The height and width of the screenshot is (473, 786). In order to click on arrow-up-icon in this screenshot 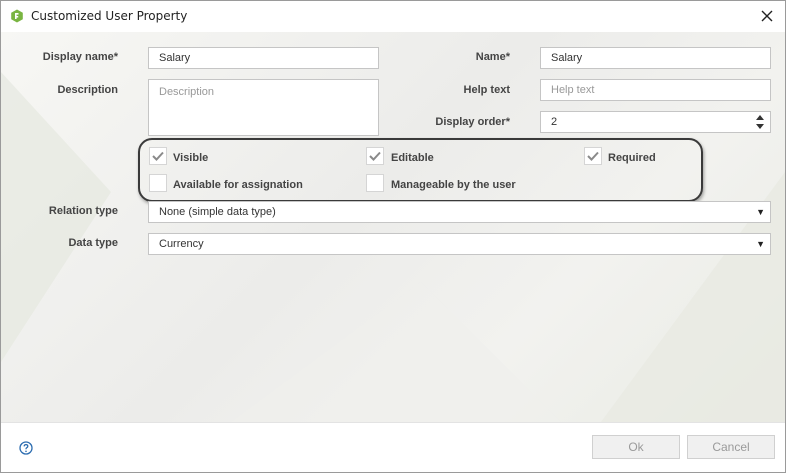, I will do `click(760, 117)`.